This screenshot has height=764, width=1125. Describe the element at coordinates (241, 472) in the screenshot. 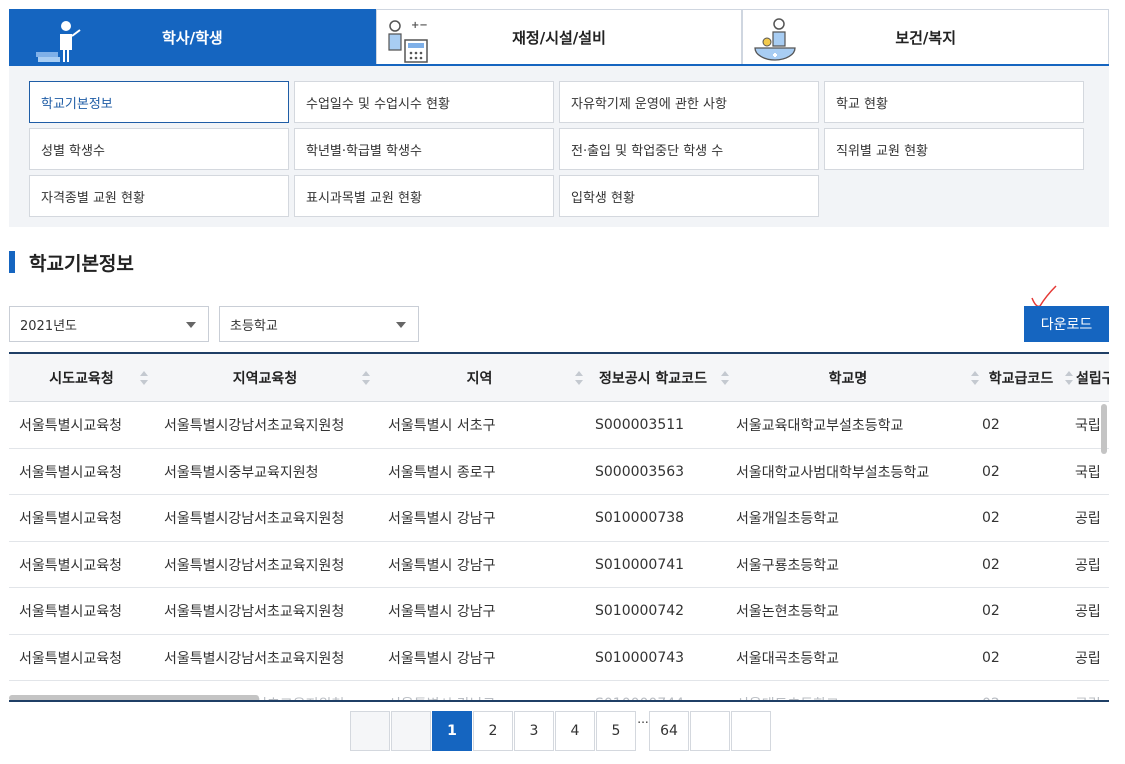

I see `cell-region-office: 서울특별시중부교육지원청` at that location.